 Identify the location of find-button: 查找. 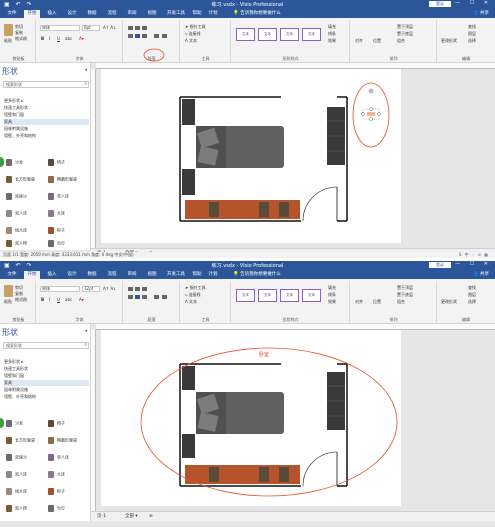
(472, 27).